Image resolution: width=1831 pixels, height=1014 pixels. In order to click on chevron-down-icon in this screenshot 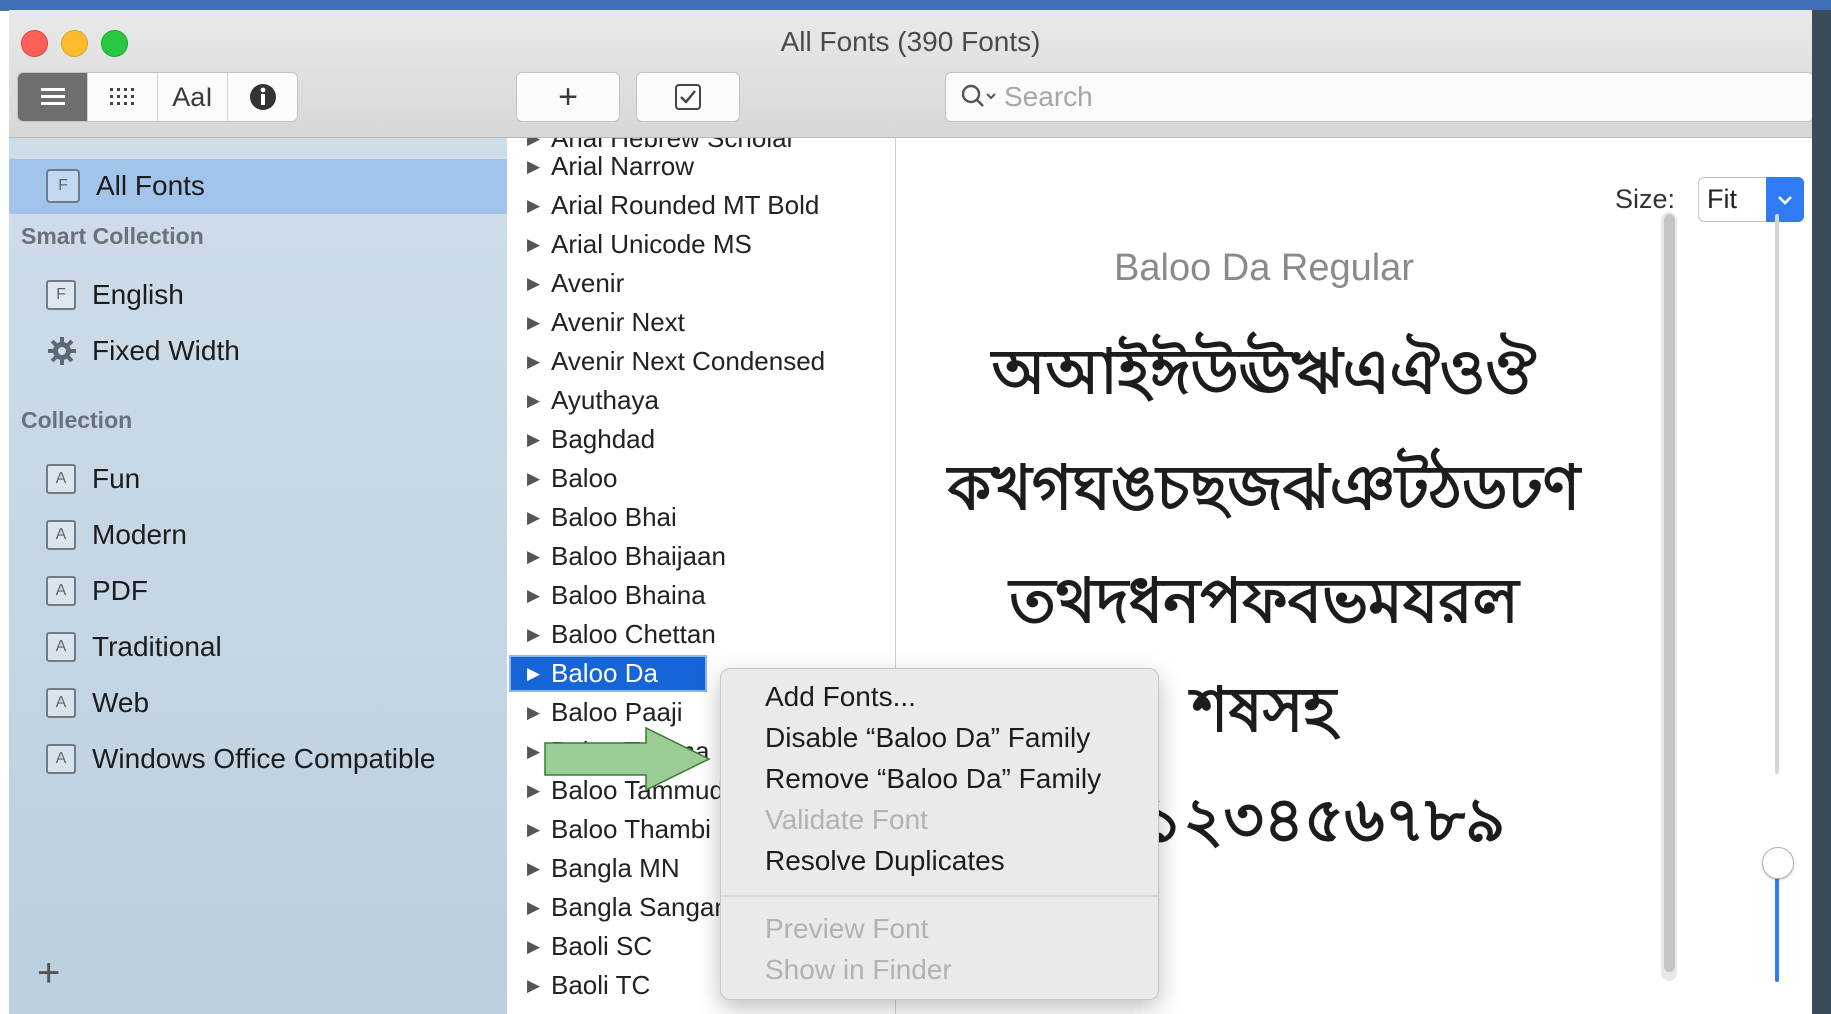, I will do `click(1785, 199)`.